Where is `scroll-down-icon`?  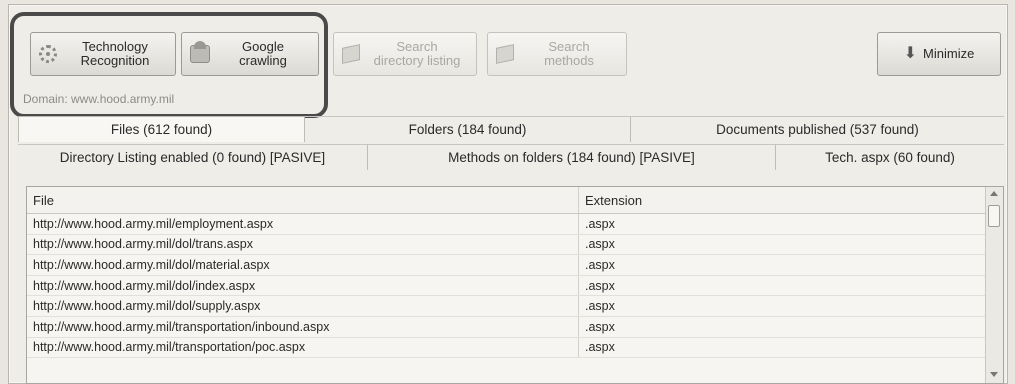 scroll-down-icon is located at coordinates (994, 374).